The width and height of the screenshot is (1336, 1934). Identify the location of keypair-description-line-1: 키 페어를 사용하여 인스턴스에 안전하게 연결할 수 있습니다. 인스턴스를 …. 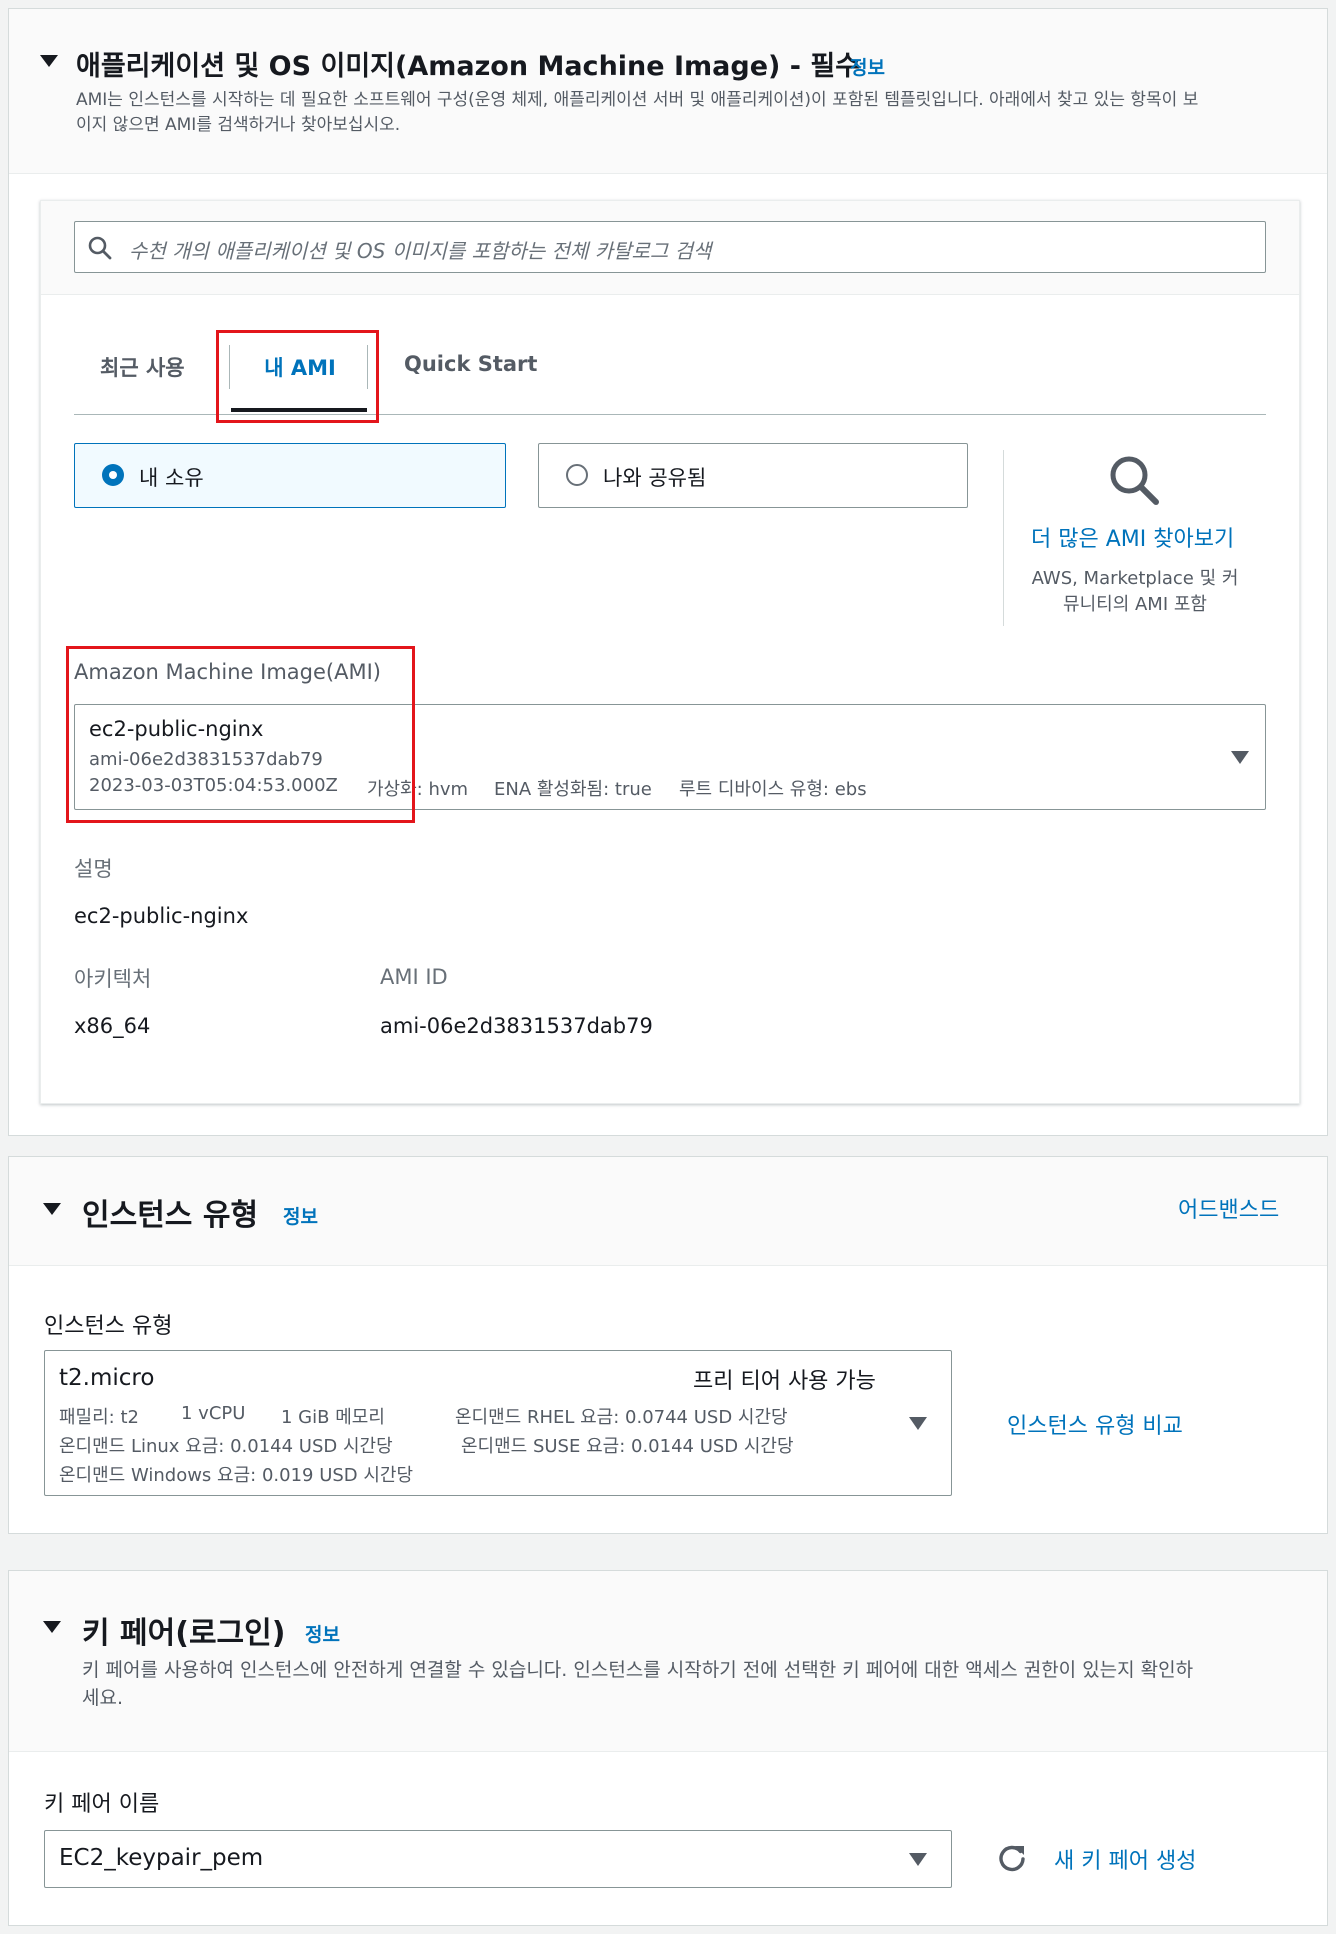
(638, 1670).